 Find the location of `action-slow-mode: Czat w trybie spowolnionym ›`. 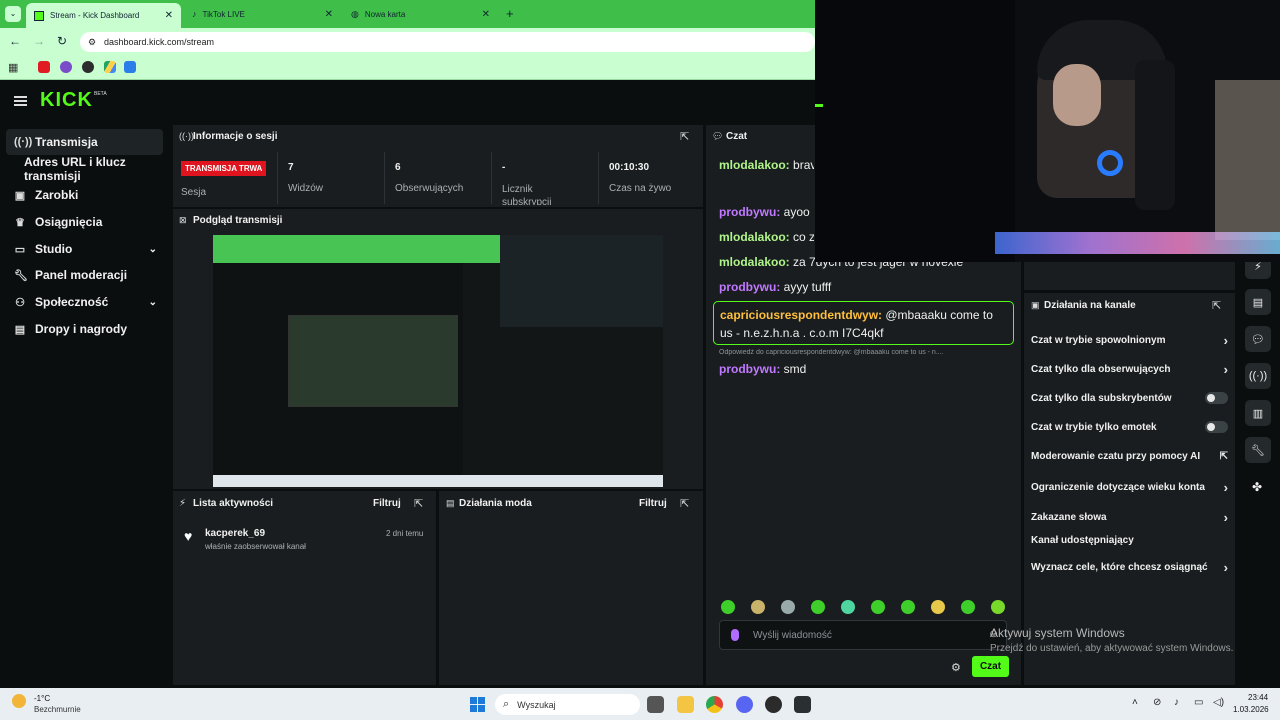

action-slow-mode: Czat w trybie spowolnionym › is located at coordinates (1129, 340).